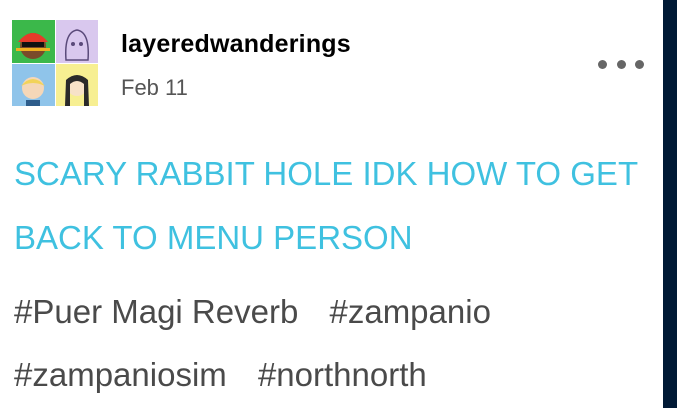  What do you see at coordinates (120, 374) in the screenshot?
I see `tag-link: #zampaniosim` at bounding box center [120, 374].